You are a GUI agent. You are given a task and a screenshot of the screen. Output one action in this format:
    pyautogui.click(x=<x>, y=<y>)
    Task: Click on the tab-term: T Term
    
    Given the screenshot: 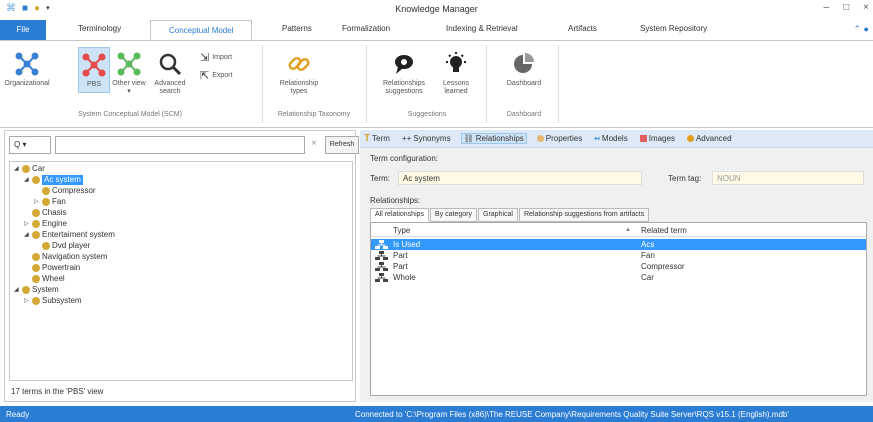 What is the action you would take?
    pyautogui.click(x=377, y=138)
    